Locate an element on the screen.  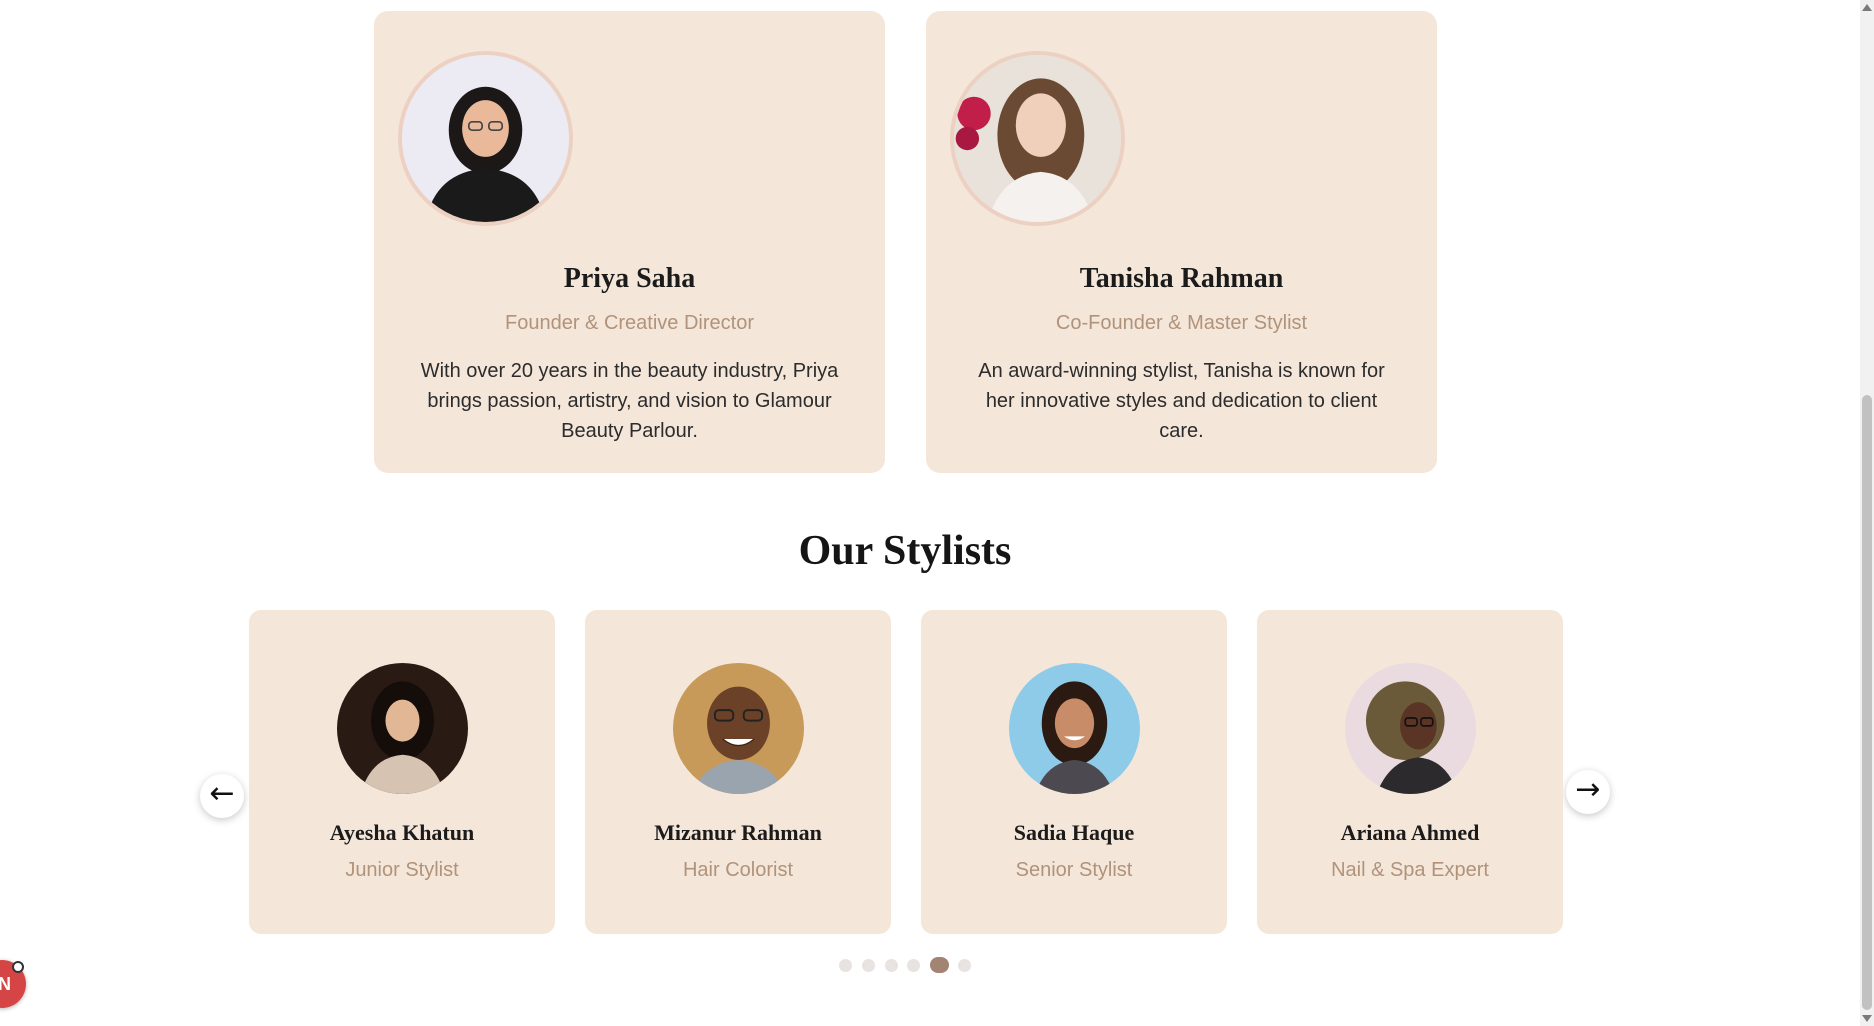
pagination-dot-active is located at coordinates (939, 965).